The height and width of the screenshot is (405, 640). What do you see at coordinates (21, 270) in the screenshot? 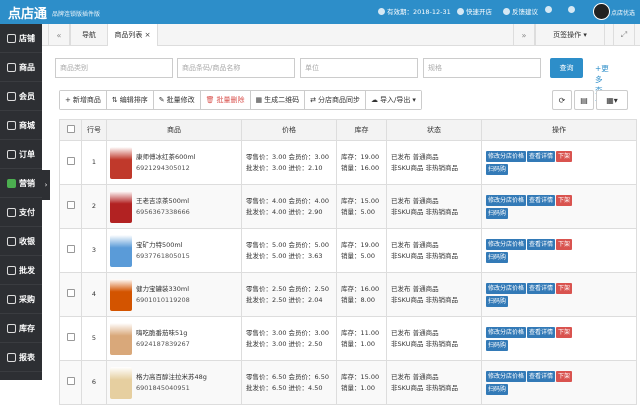
I see `sidebar-item-8: 批发` at bounding box center [21, 270].